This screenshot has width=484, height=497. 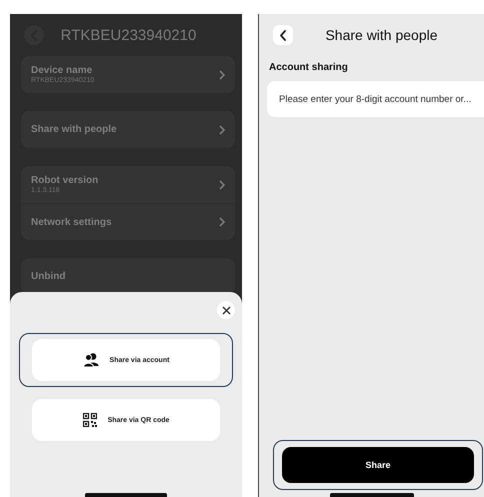 What do you see at coordinates (89, 420) in the screenshot?
I see `qr-code-icon` at bounding box center [89, 420].